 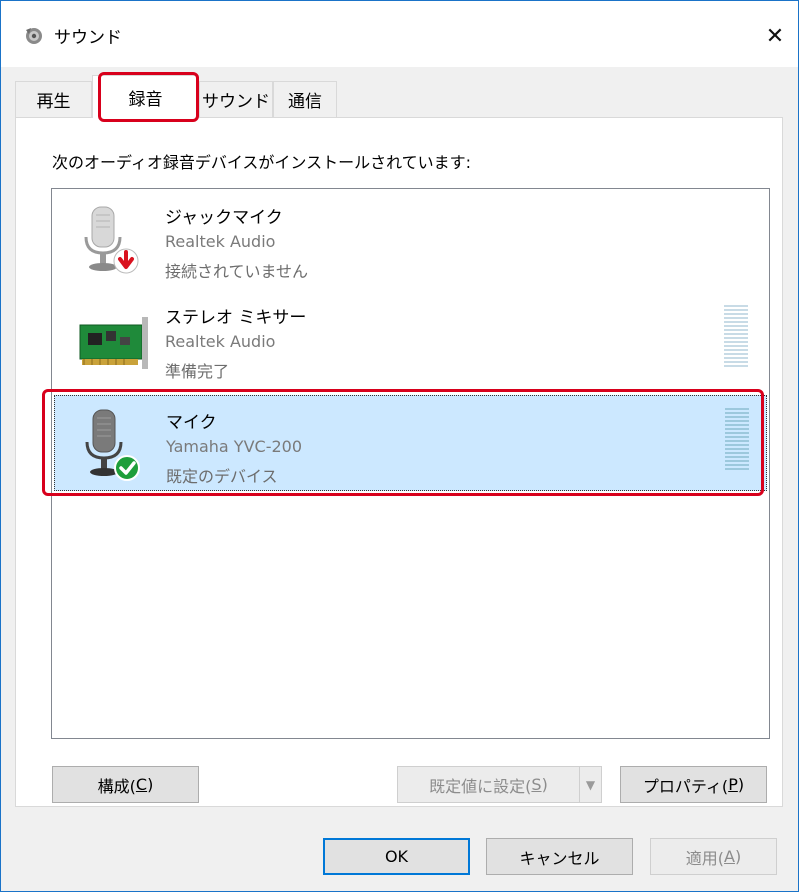 What do you see at coordinates (729, 856) in the screenshot?
I see `accelerator-key: A` at bounding box center [729, 856].